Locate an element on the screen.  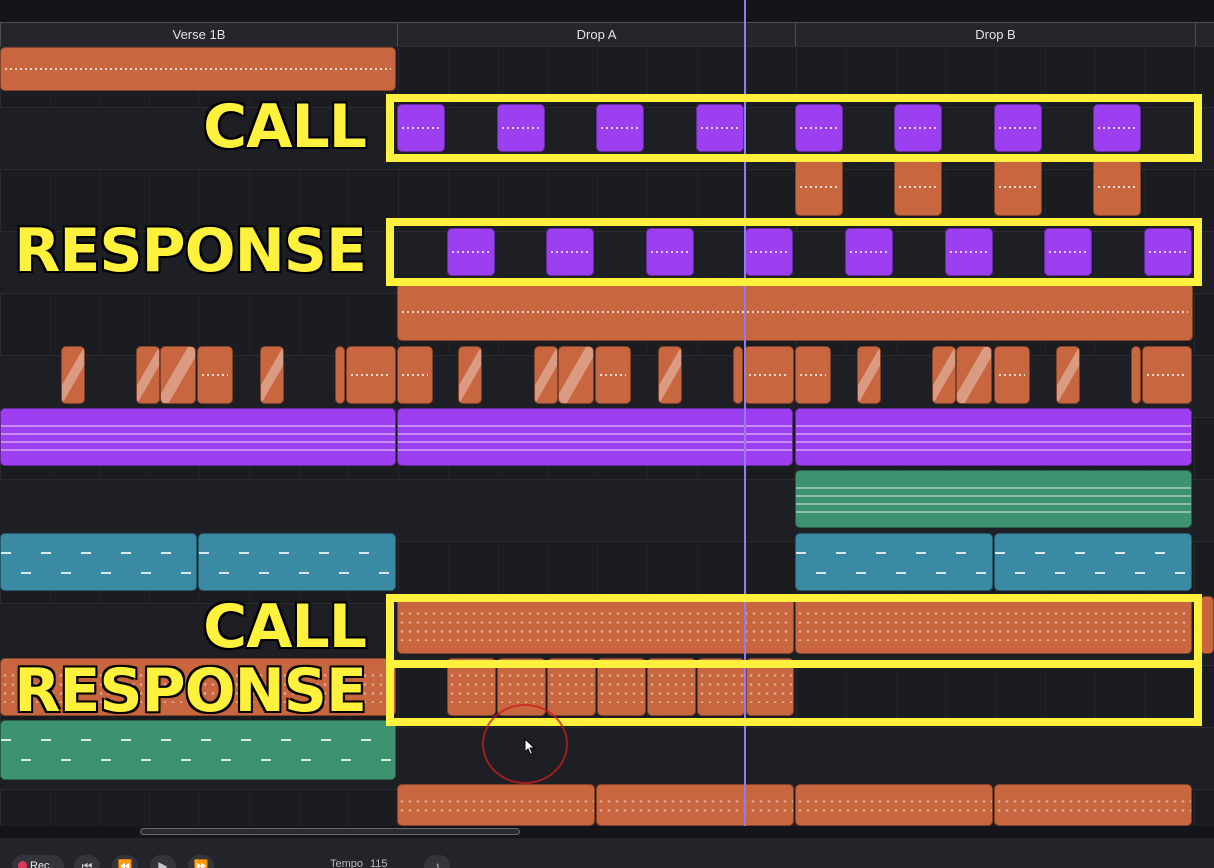
scrollbar-thumb is located at coordinates (330, 831).